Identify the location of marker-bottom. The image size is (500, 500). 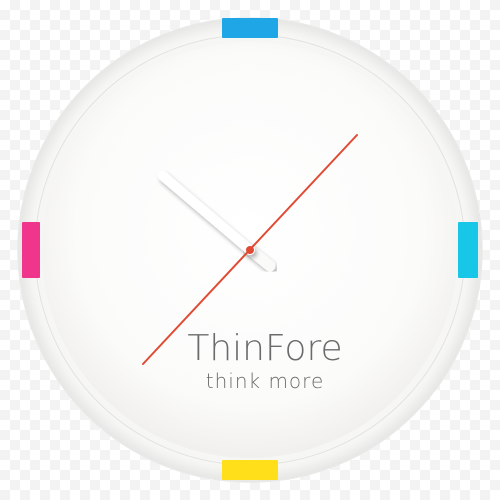
(250, 470).